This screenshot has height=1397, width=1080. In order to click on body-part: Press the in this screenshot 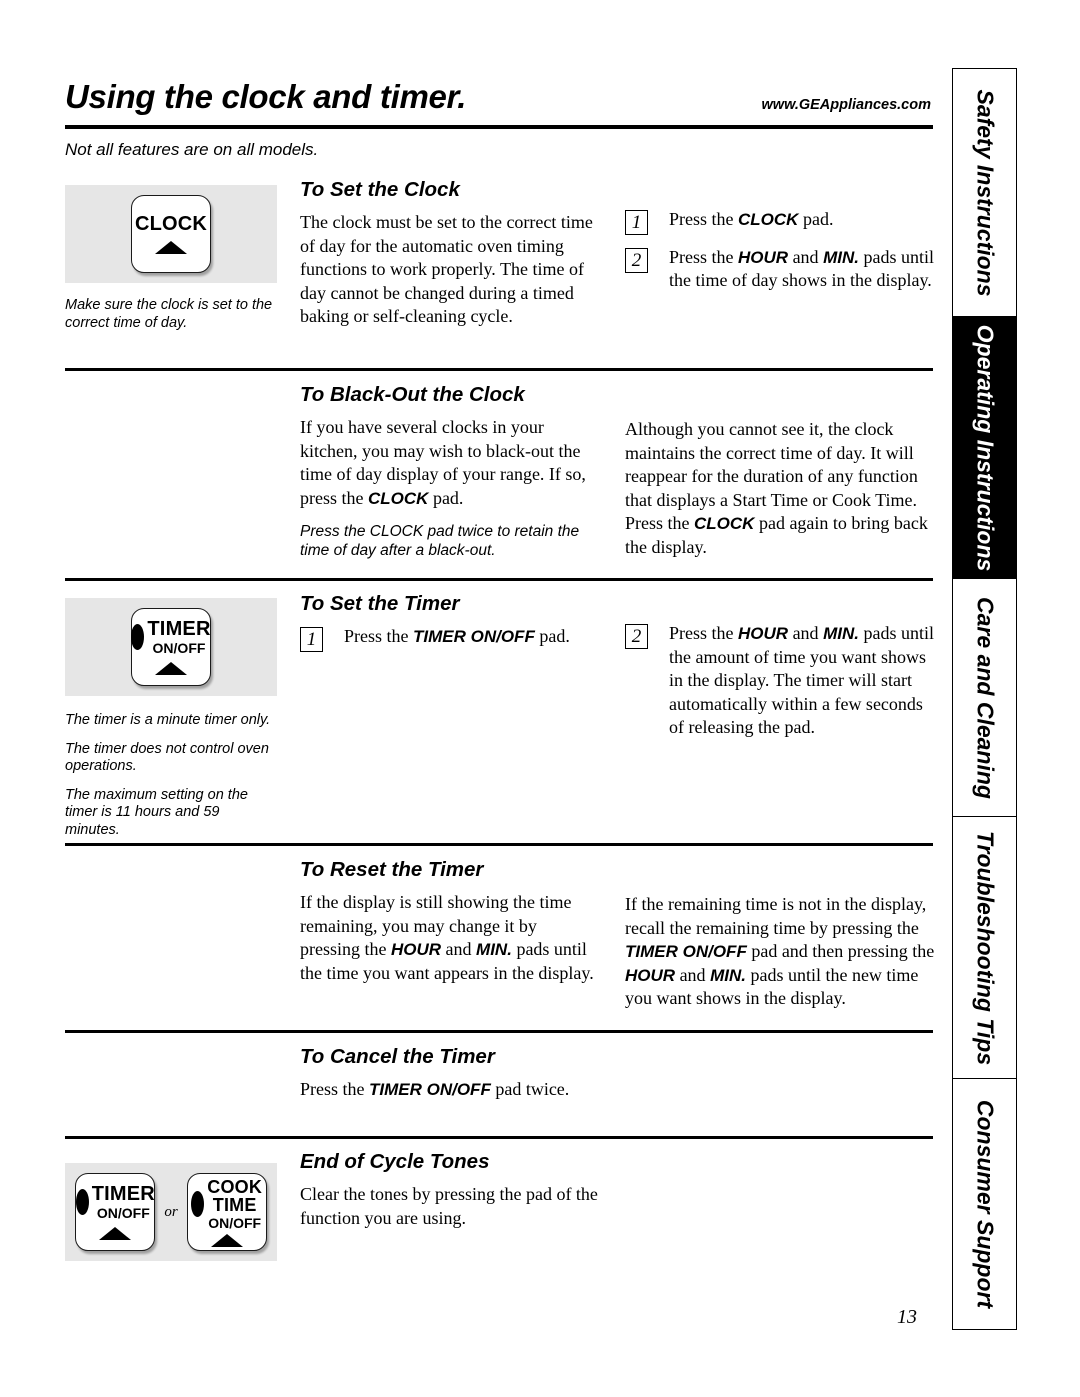, I will do `click(334, 1089)`.